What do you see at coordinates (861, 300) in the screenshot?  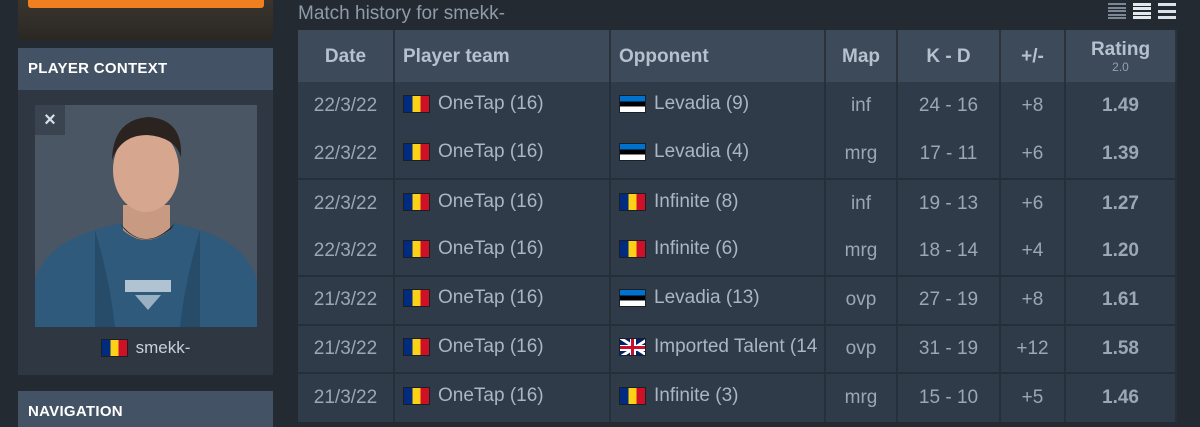 I see `map-name: ovp` at bounding box center [861, 300].